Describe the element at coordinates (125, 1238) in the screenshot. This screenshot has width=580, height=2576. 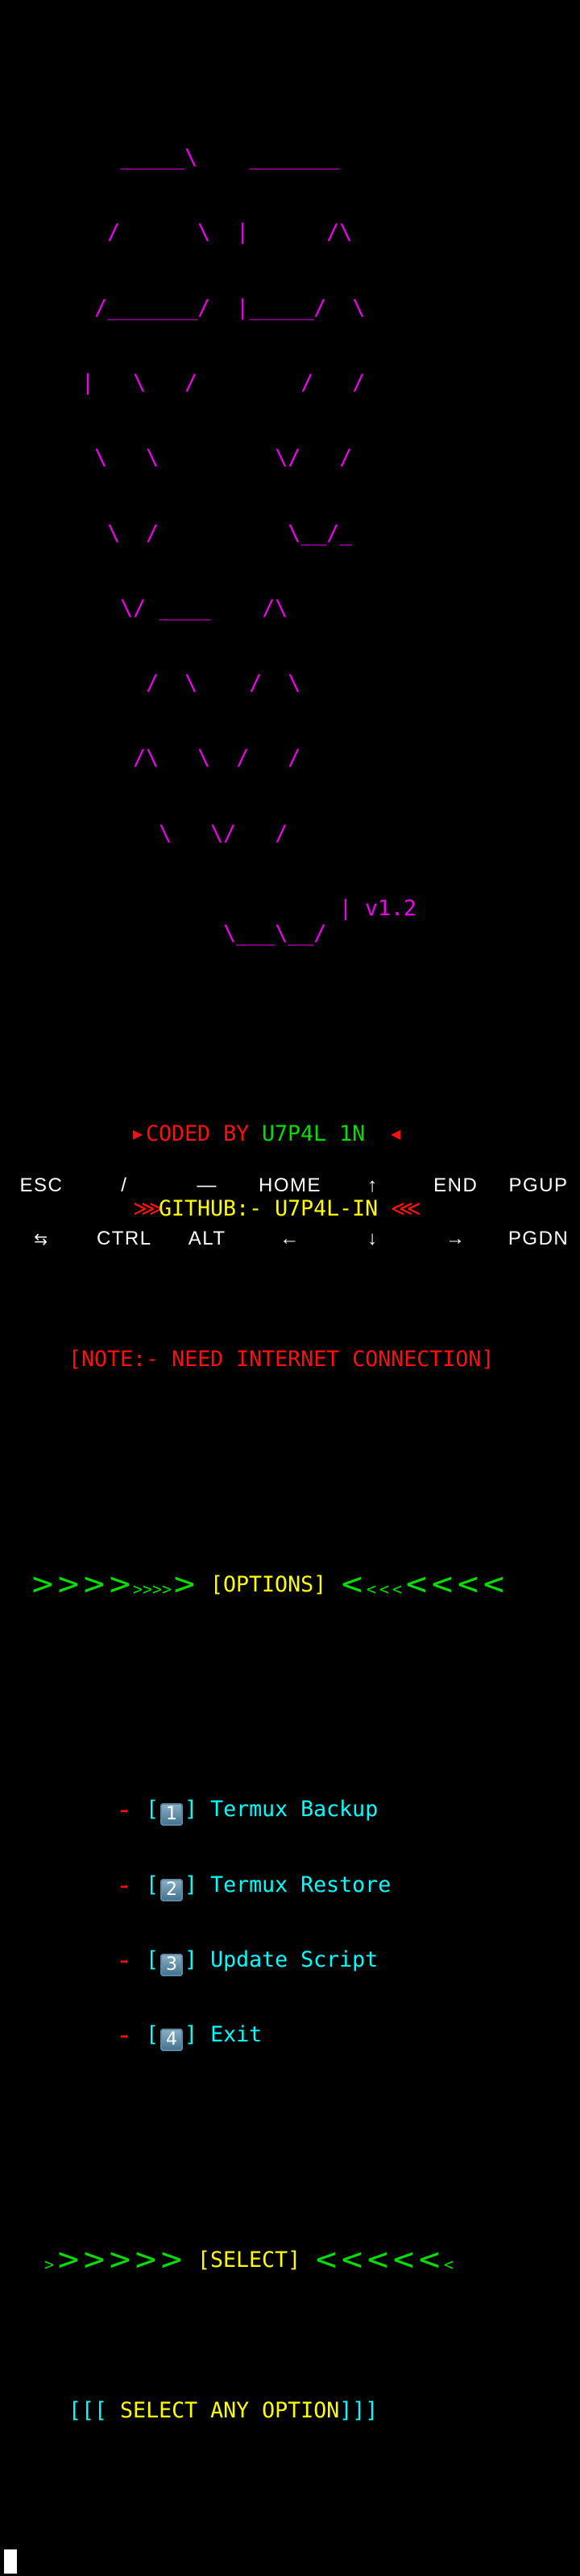
I see `key-ctrl: CTRL` at that location.